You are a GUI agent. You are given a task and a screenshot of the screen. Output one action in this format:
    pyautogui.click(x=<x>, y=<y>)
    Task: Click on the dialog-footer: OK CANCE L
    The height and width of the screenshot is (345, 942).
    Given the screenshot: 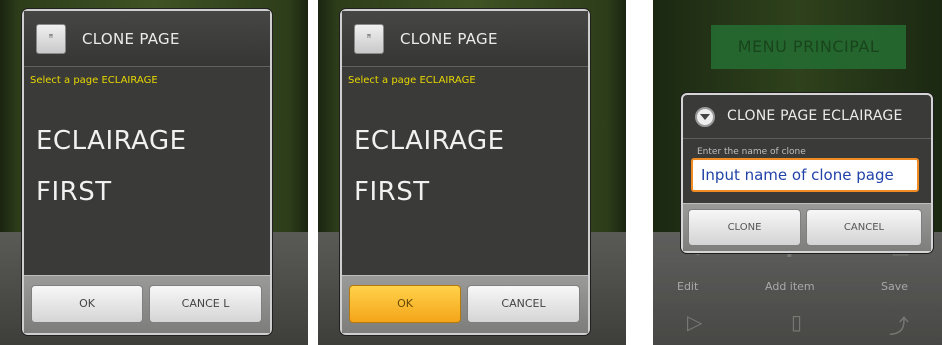 What is the action you would take?
    pyautogui.click(x=147, y=304)
    